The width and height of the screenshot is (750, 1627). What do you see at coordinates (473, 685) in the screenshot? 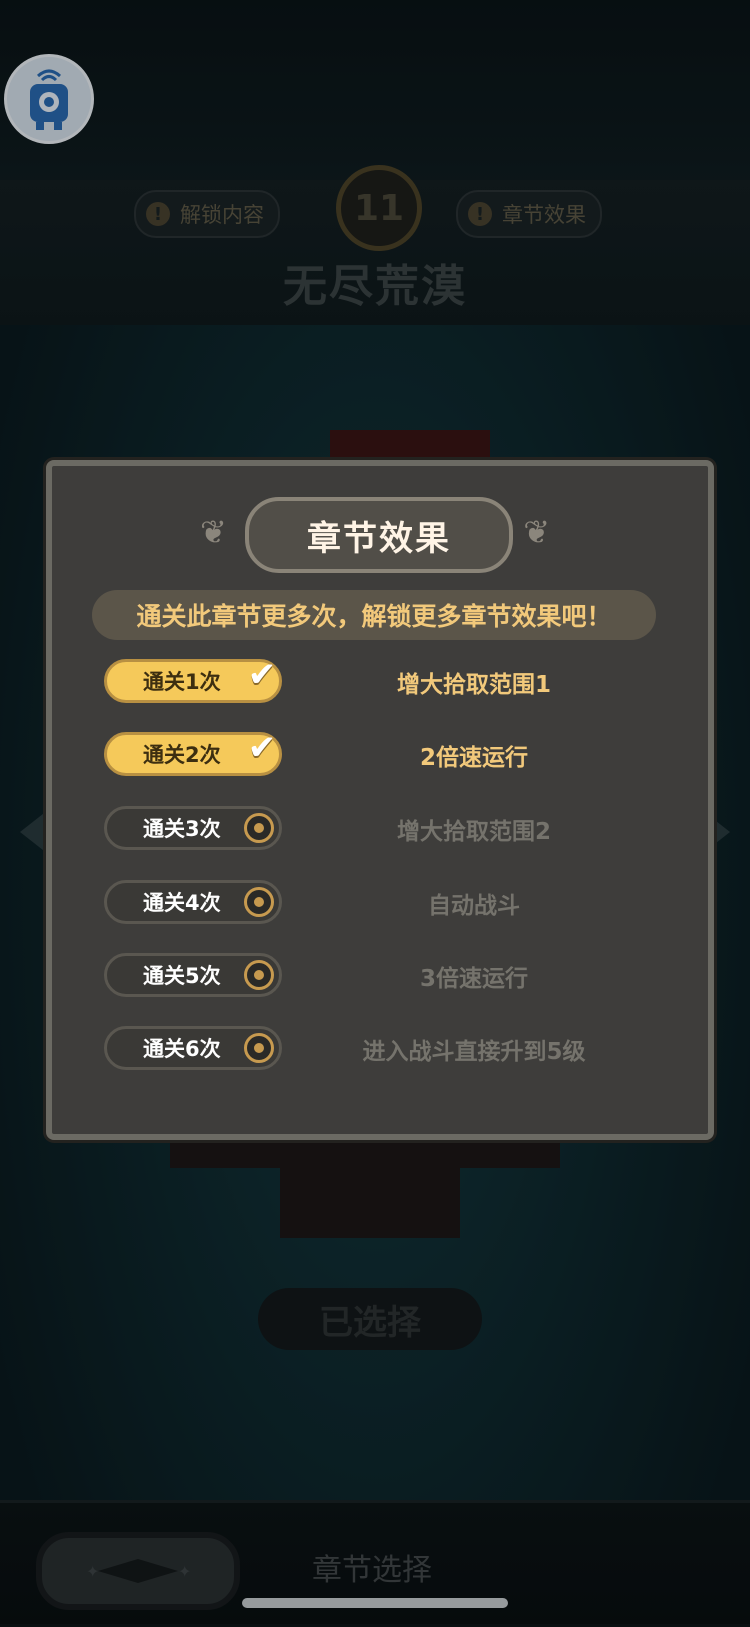
I see `effect-label: 增大拾取范围1` at bounding box center [473, 685].